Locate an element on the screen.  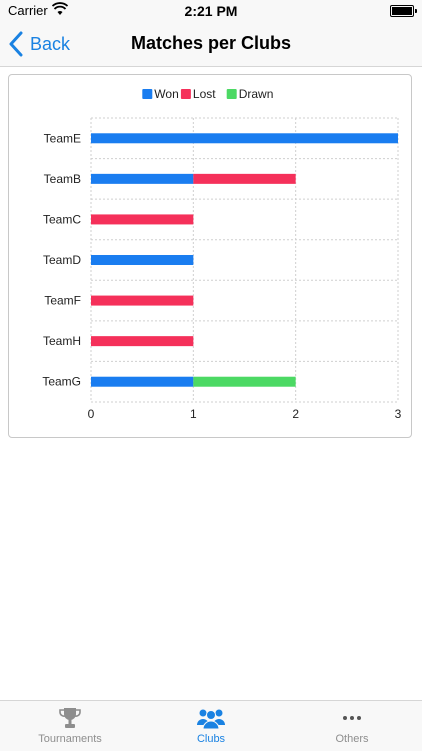
trophy-icon is located at coordinates (70, 718).